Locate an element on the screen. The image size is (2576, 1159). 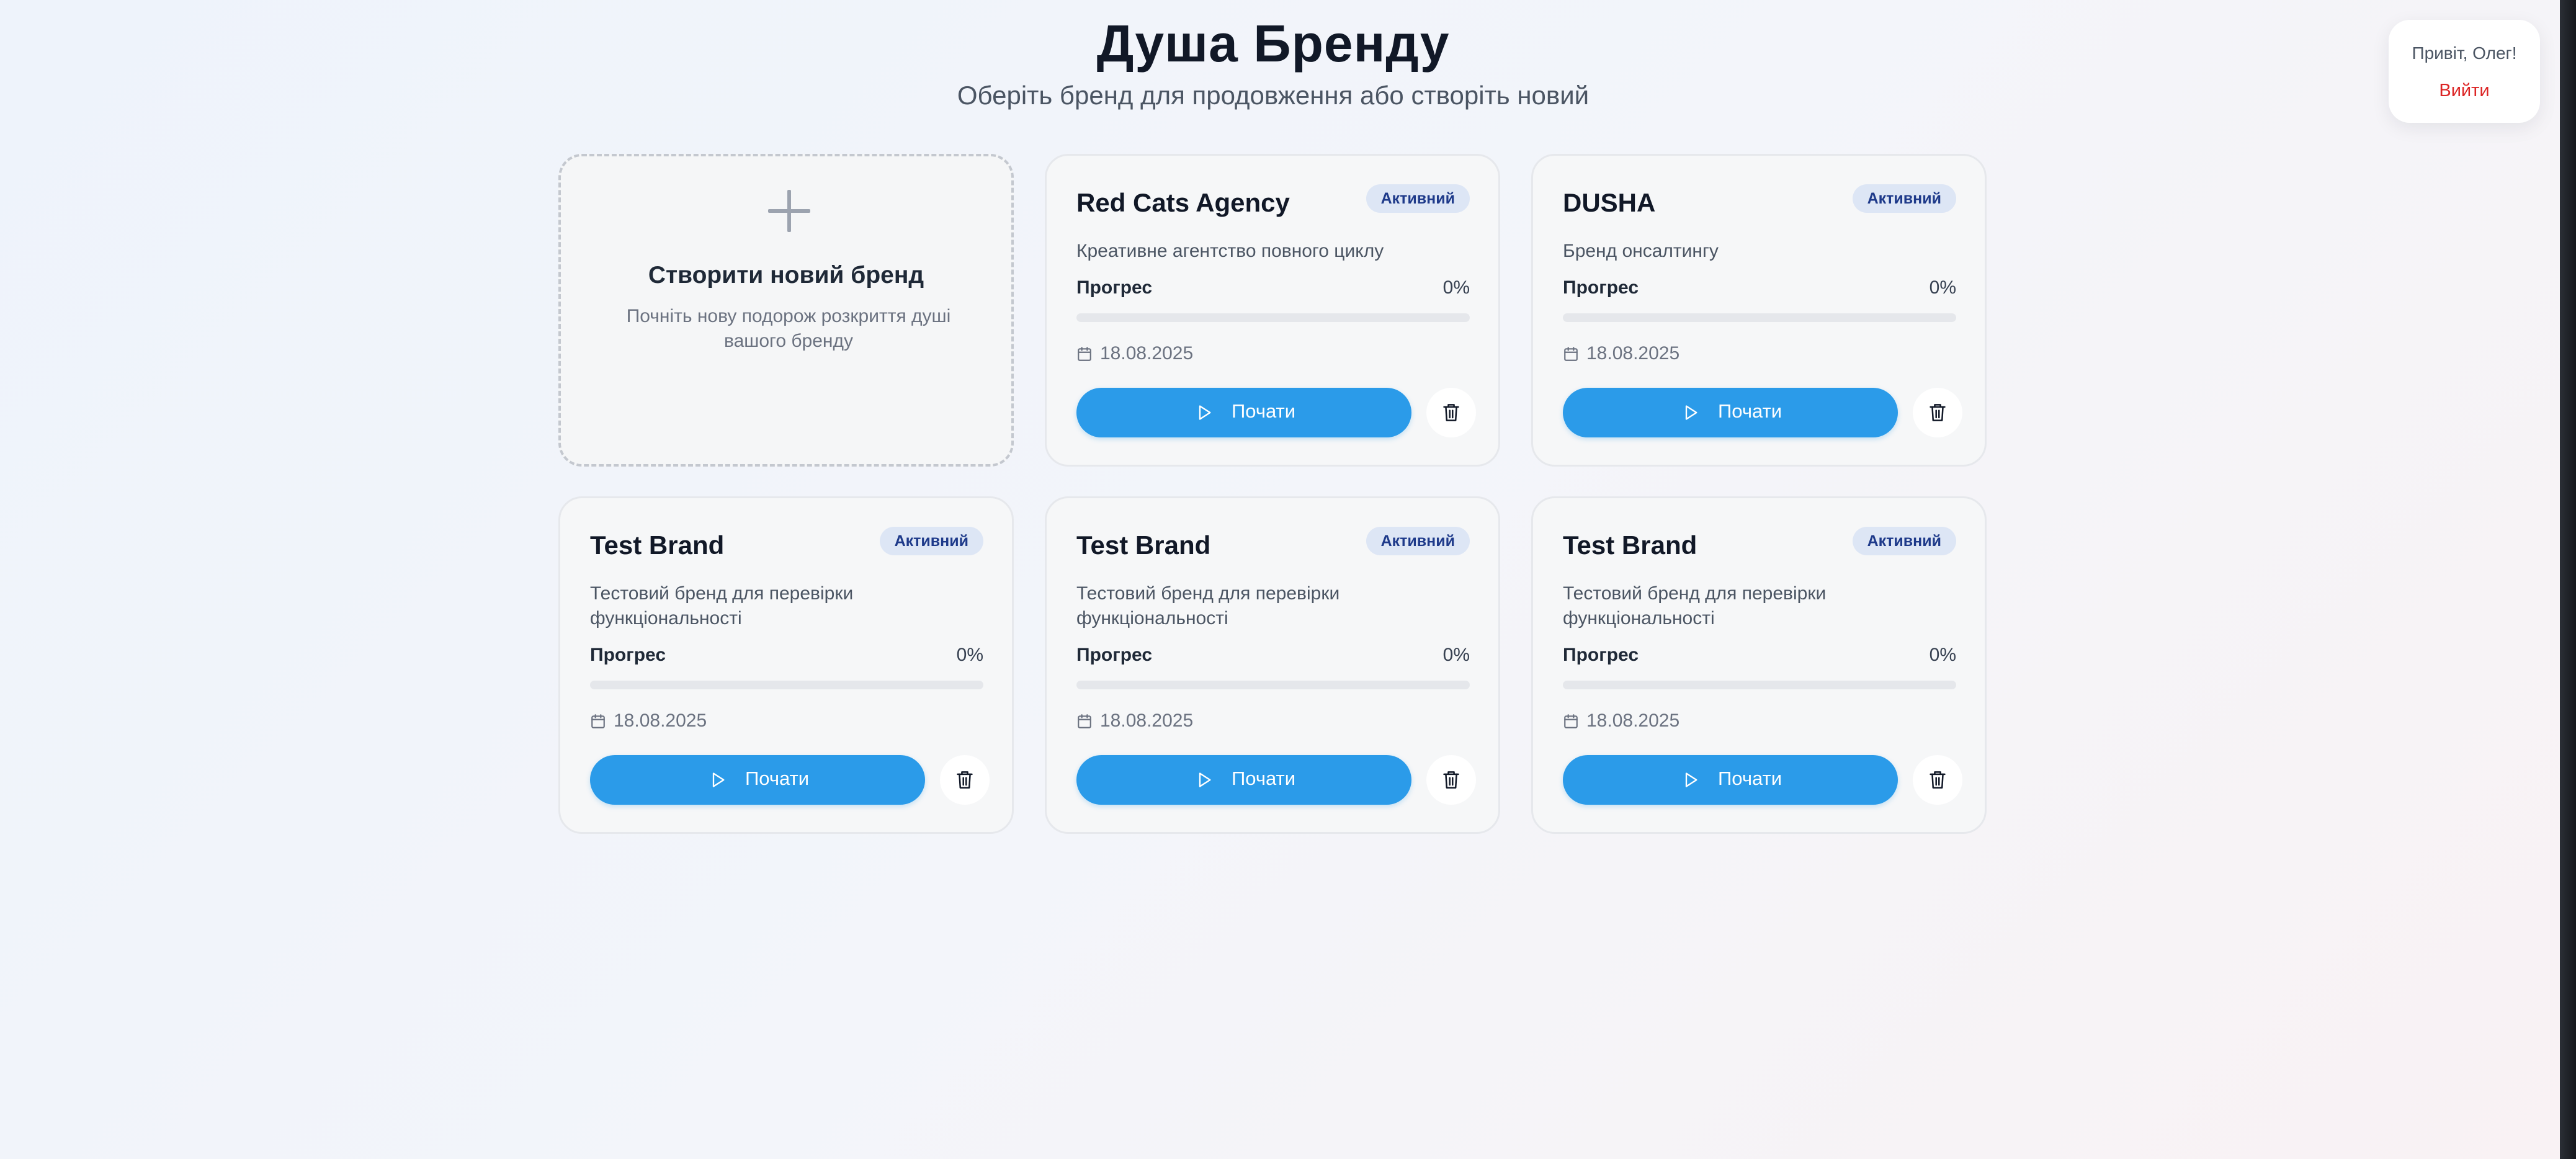
window-edge is located at coordinates (2568, 579).